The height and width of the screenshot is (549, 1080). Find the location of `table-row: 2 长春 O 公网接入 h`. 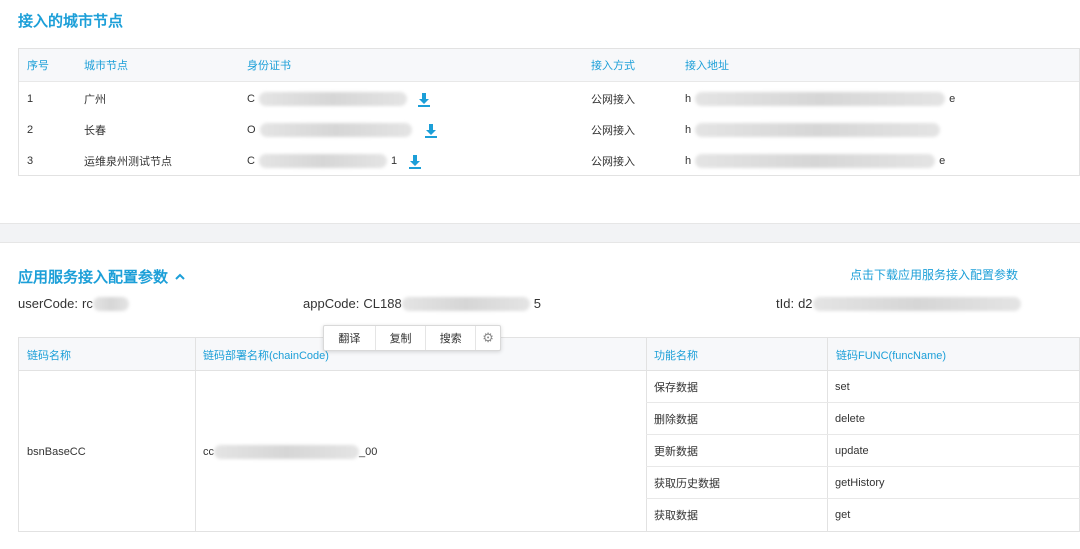

table-row: 2 长春 O 公网接入 h is located at coordinates (549, 129).